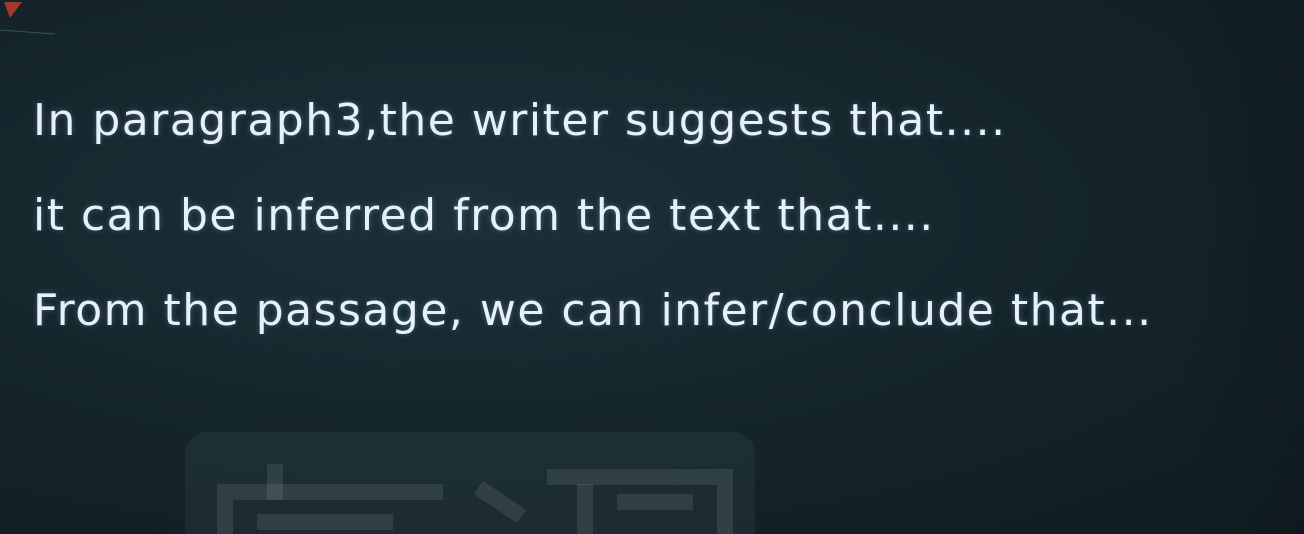 The image size is (1304, 534). What do you see at coordinates (28, 18) in the screenshot?
I see `red-pin-icon` at bounding box center [28, 18].